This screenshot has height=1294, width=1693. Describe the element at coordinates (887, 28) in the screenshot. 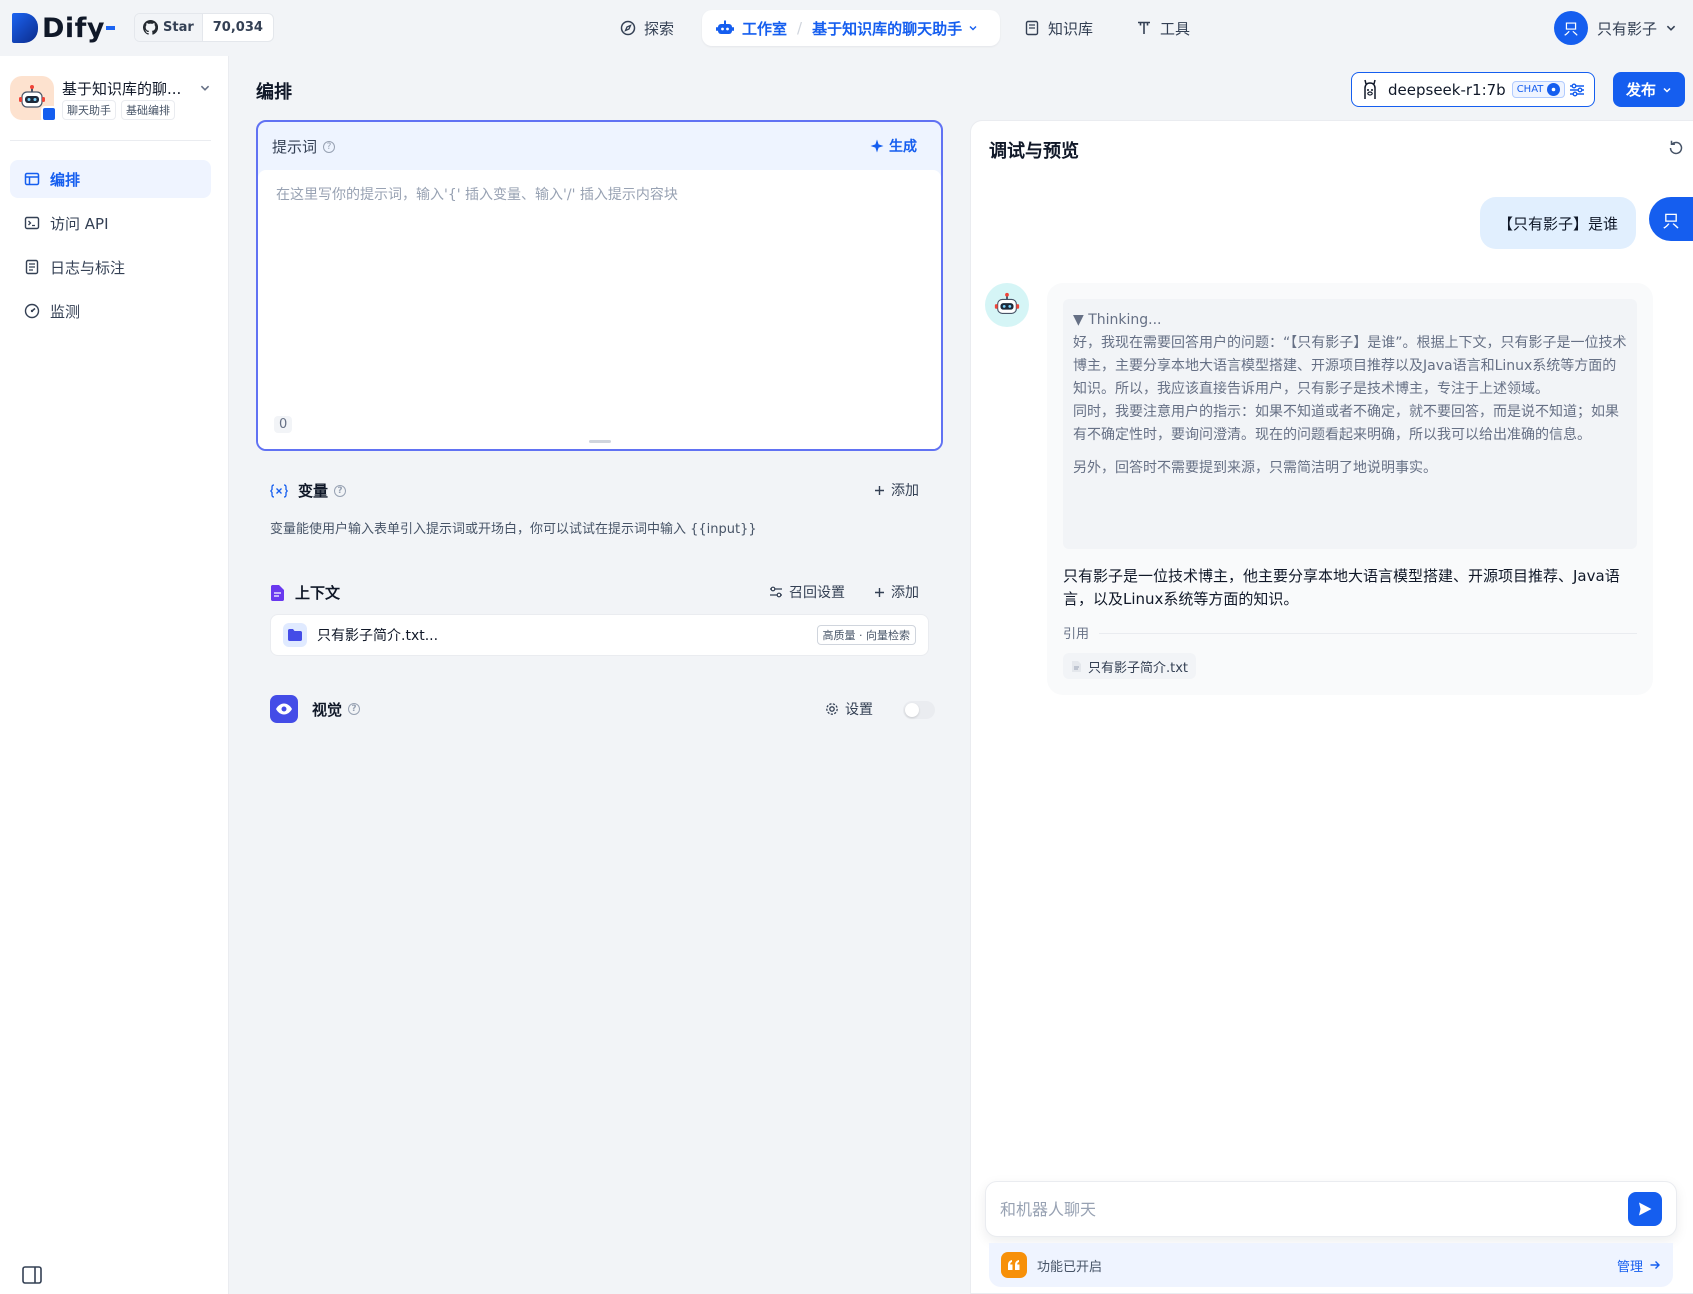

I see `current-app-breadcrumb: 基于知识库的聊天助手` at that location.